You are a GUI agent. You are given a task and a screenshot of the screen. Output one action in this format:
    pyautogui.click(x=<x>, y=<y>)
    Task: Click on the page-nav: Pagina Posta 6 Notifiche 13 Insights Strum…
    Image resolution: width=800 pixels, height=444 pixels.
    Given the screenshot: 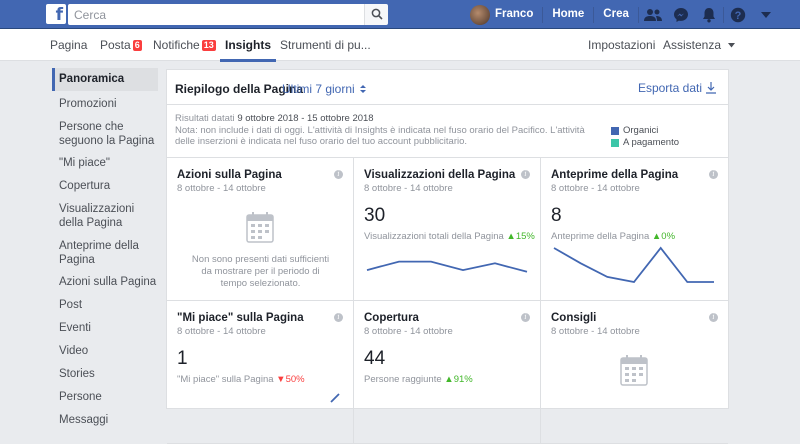 What is the action you would take?
    pyautogui.click(x=400, y=45)
    